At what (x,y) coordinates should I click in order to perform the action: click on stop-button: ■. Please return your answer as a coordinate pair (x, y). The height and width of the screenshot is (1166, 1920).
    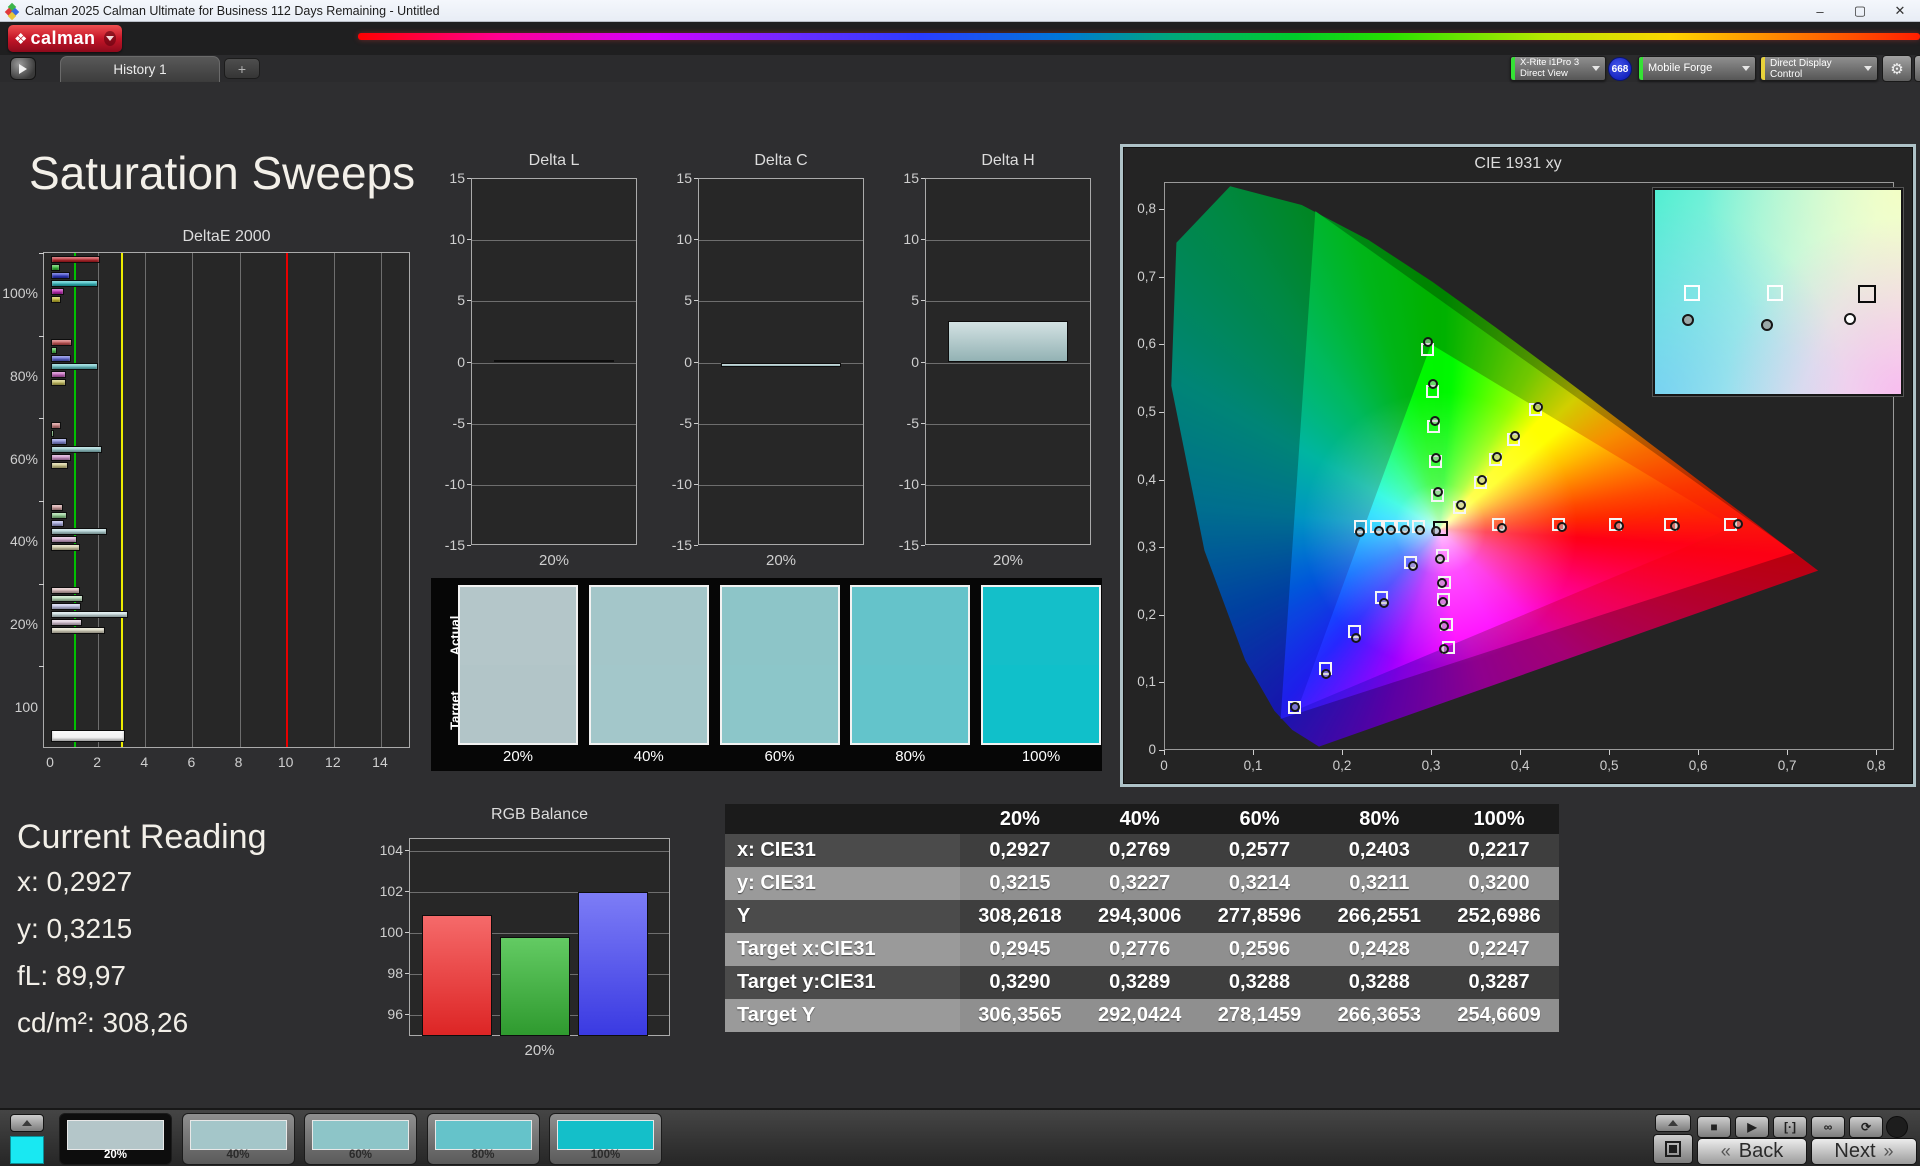
    Looking at the image, I should click on (1714, 1127).